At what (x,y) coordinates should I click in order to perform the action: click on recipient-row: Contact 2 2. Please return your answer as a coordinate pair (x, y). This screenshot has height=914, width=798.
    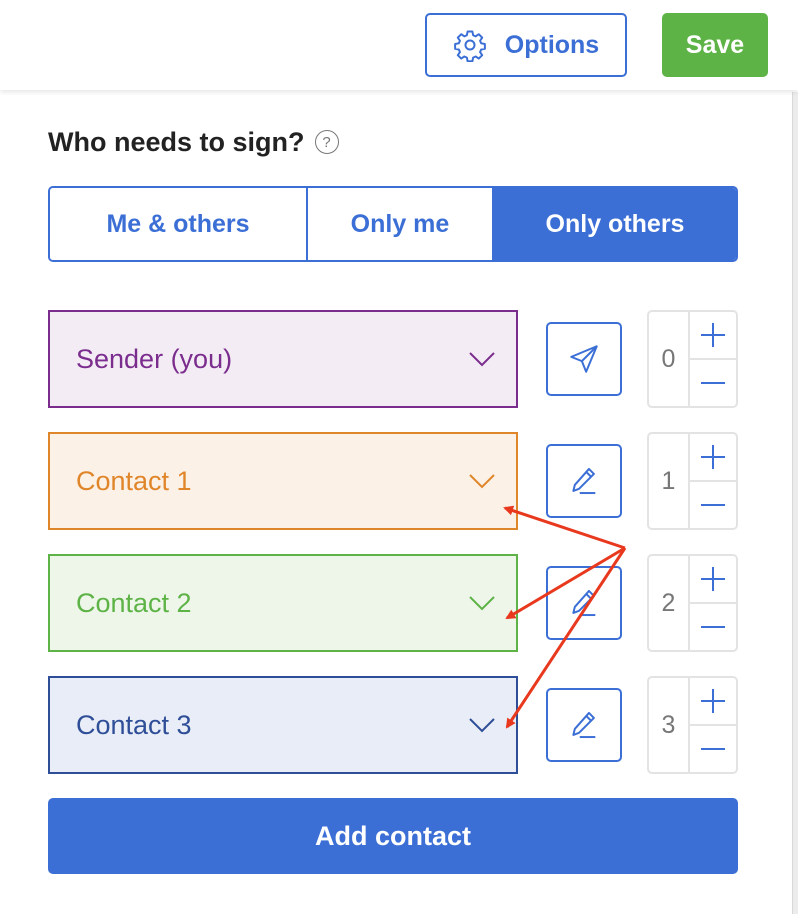
    Looking at the image, I should click on (393, 603).